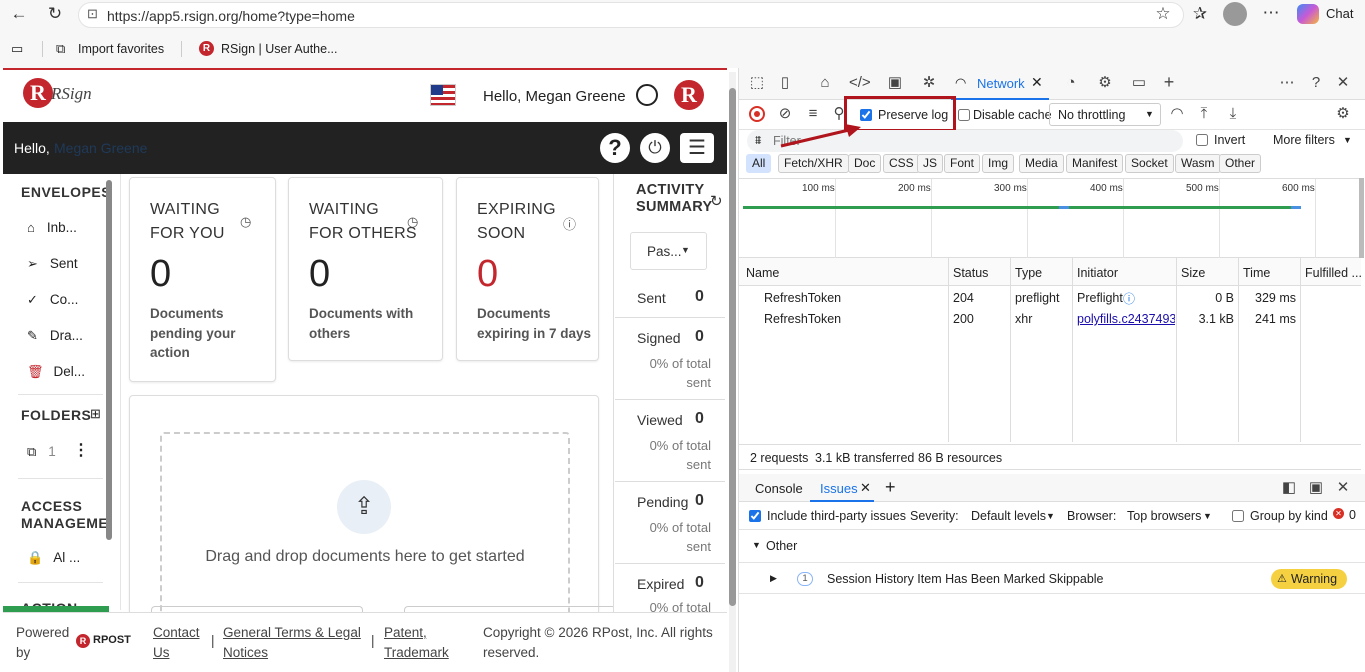 This screenshot has width=1365, height=672. Describe the element at coordinates (1256, 273) in the screenshot. I see `col-time: Time` at that location.